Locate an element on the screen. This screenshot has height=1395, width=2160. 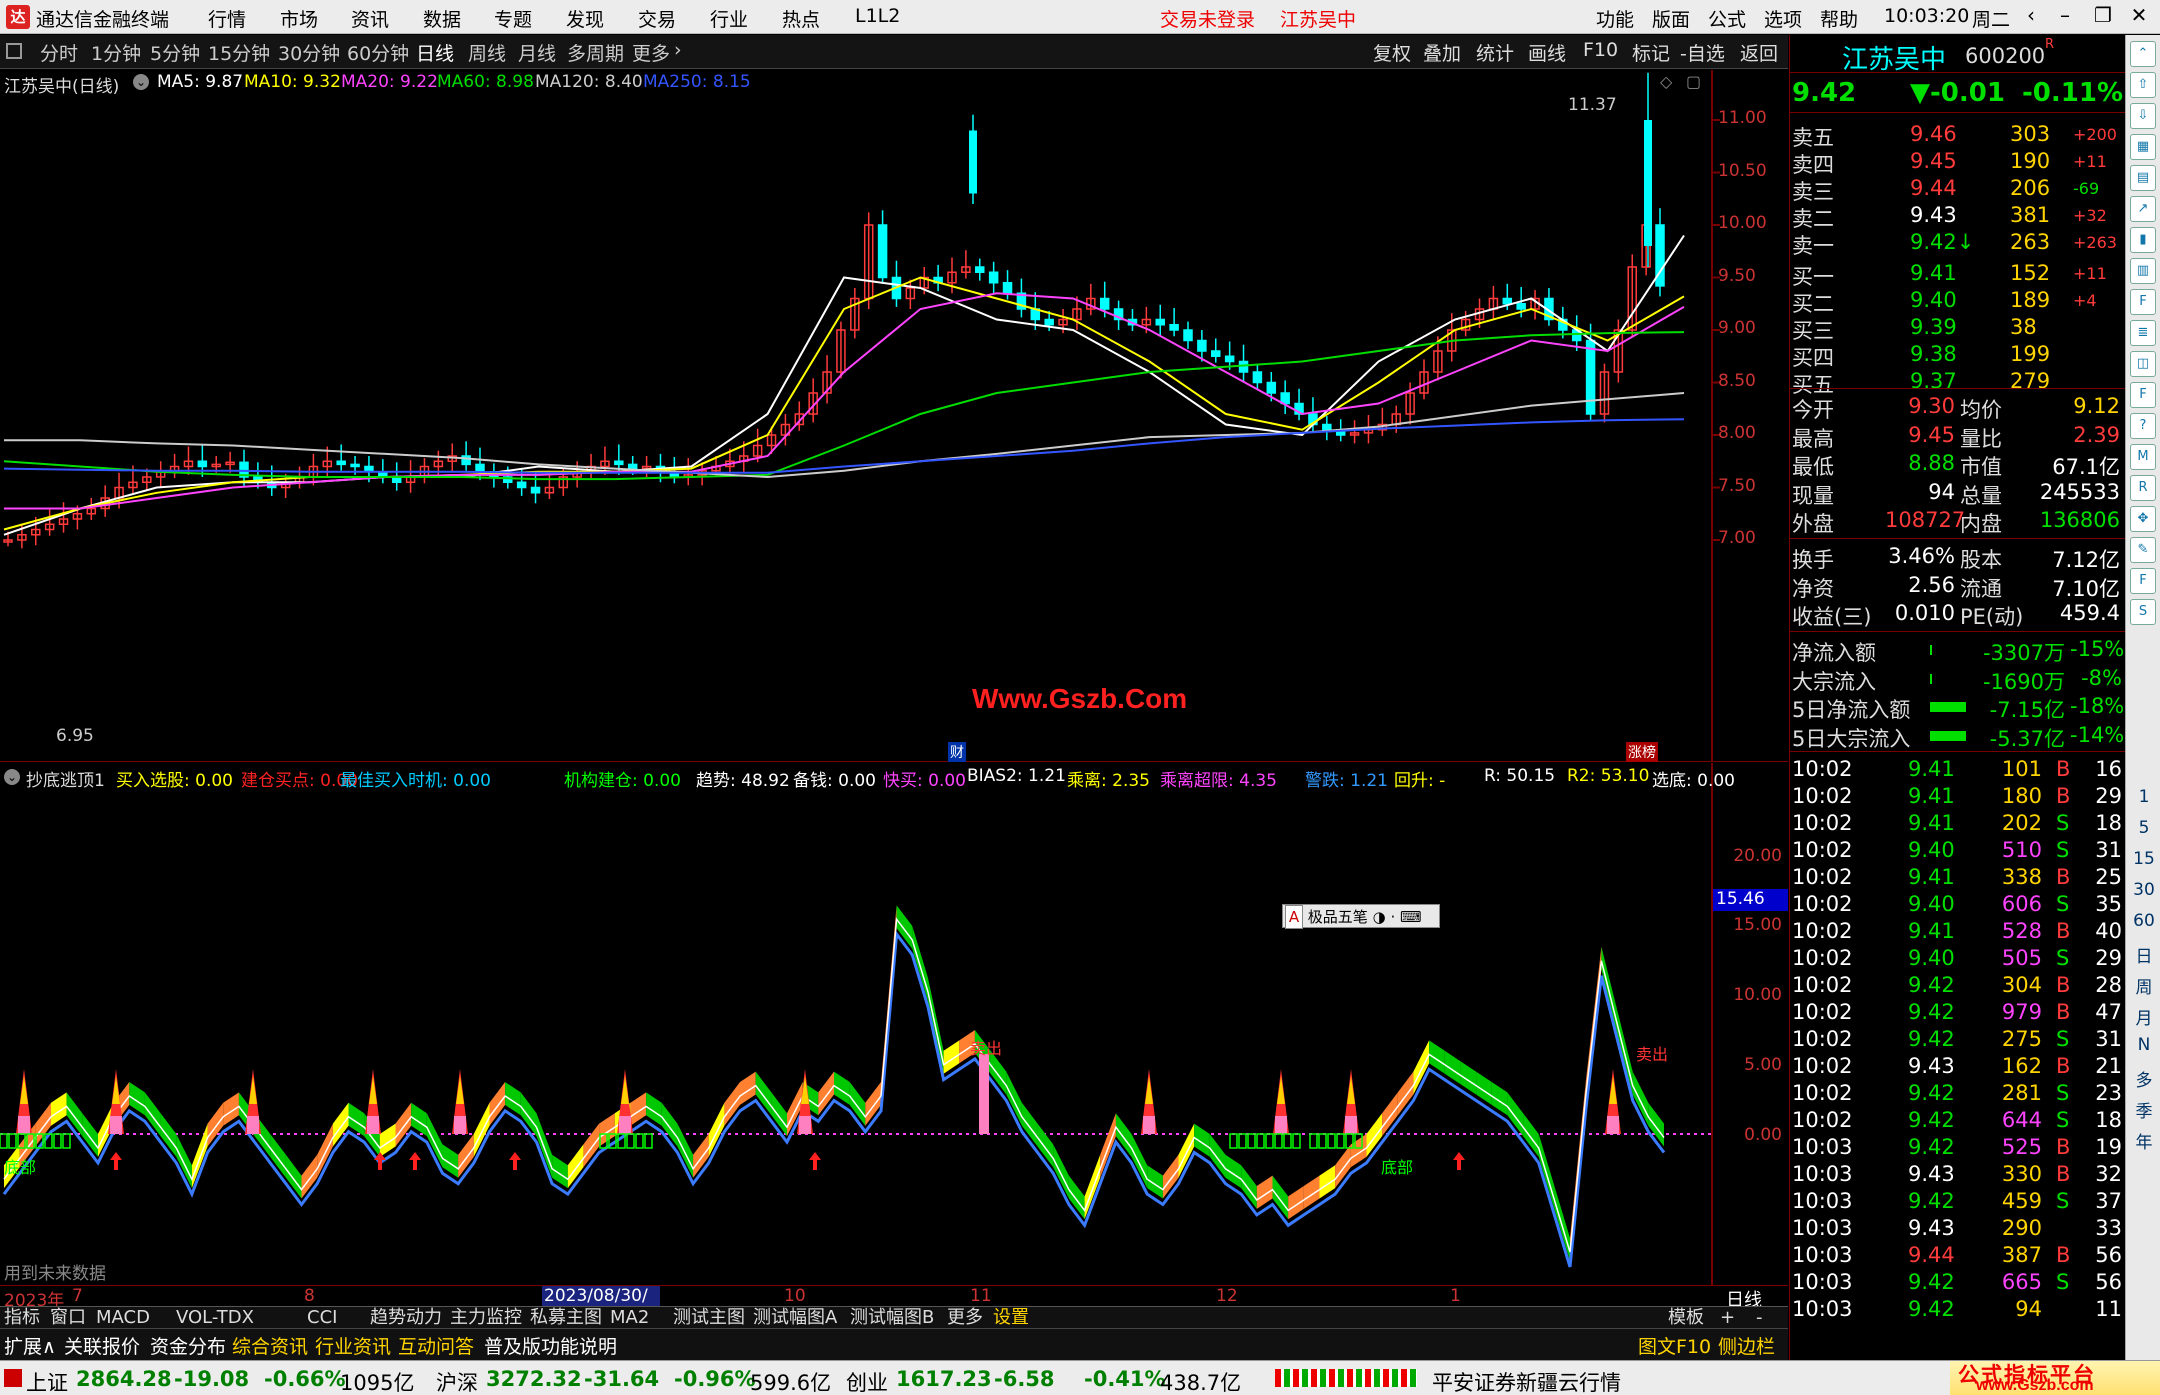
back-icon: ‹ is located at coordinates (2031, 17).